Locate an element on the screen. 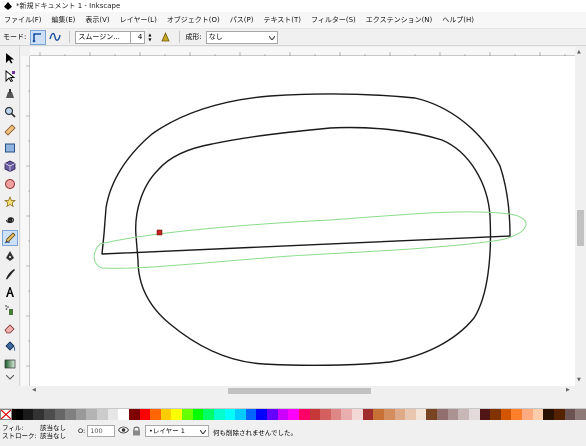  scroll-down-icon: ▼ is located at coordinates (579, 380).